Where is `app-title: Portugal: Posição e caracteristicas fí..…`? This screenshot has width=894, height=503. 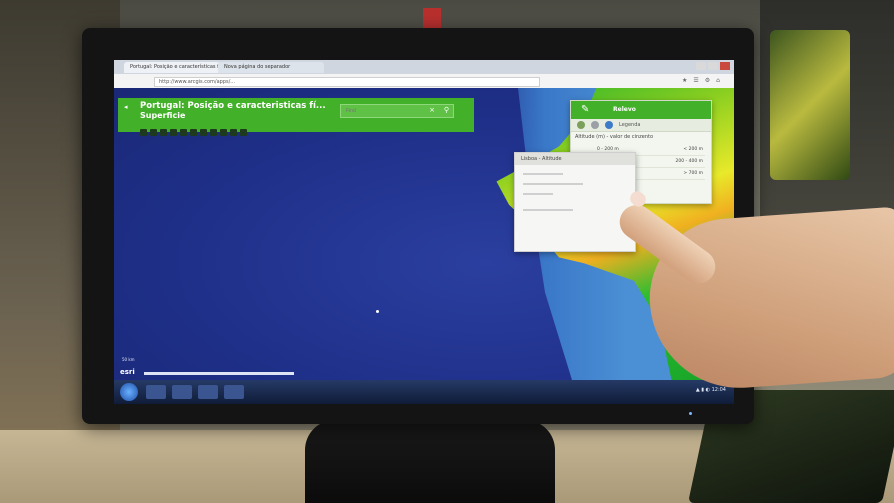
app-title: Portugal: Posição e caracteristicas fí..… is located at coordinates (233, 106).